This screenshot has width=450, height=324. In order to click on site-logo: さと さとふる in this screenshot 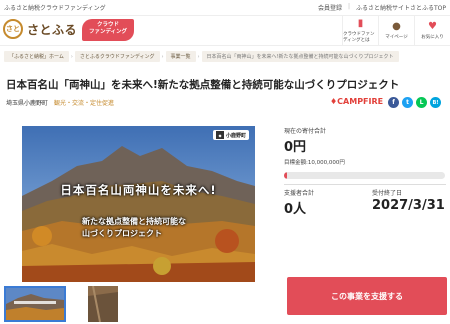, I will do `click(40, 29)`.